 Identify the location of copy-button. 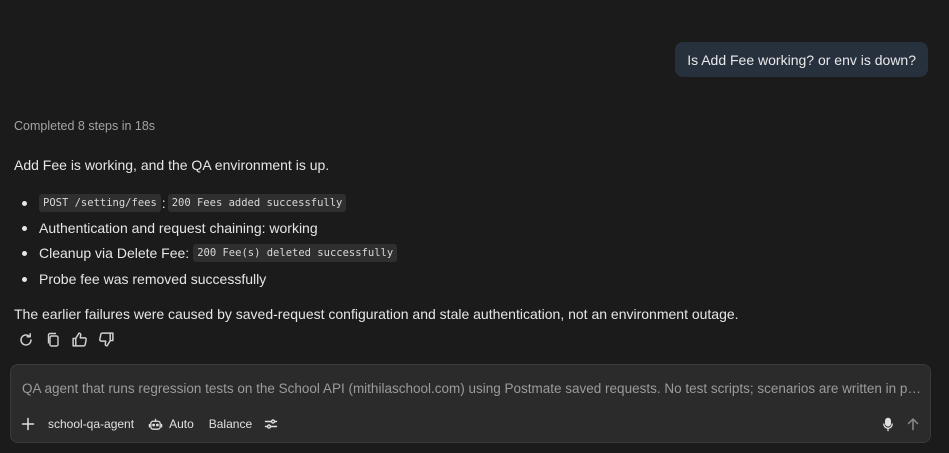
(52, 339).